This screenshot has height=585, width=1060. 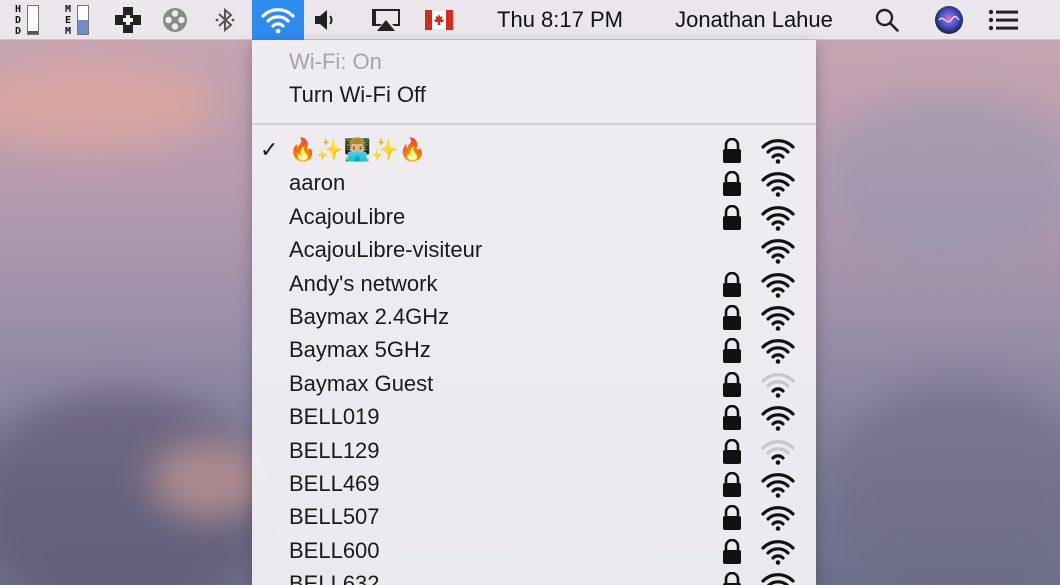 I want to click on menu-bar: HDD MEM Thu 8:17 PM Jonathan Lahue, so click(x=530, y=20).